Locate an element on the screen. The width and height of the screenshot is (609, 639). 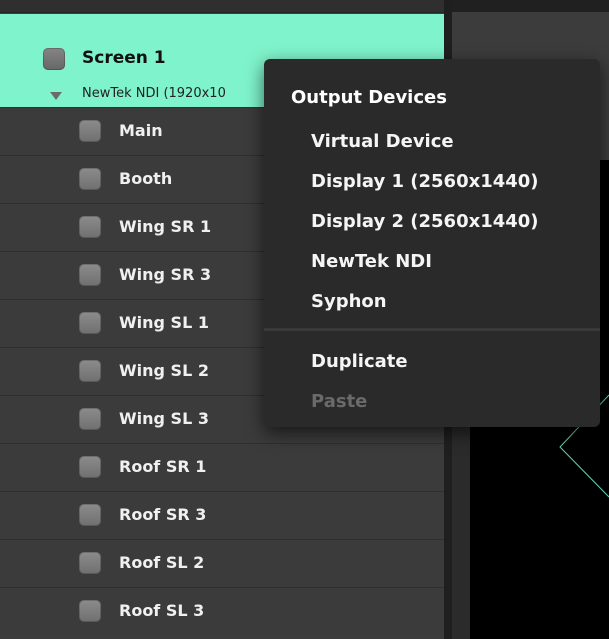
screen-title: Screen 1 is located at coordinates (124, 58).